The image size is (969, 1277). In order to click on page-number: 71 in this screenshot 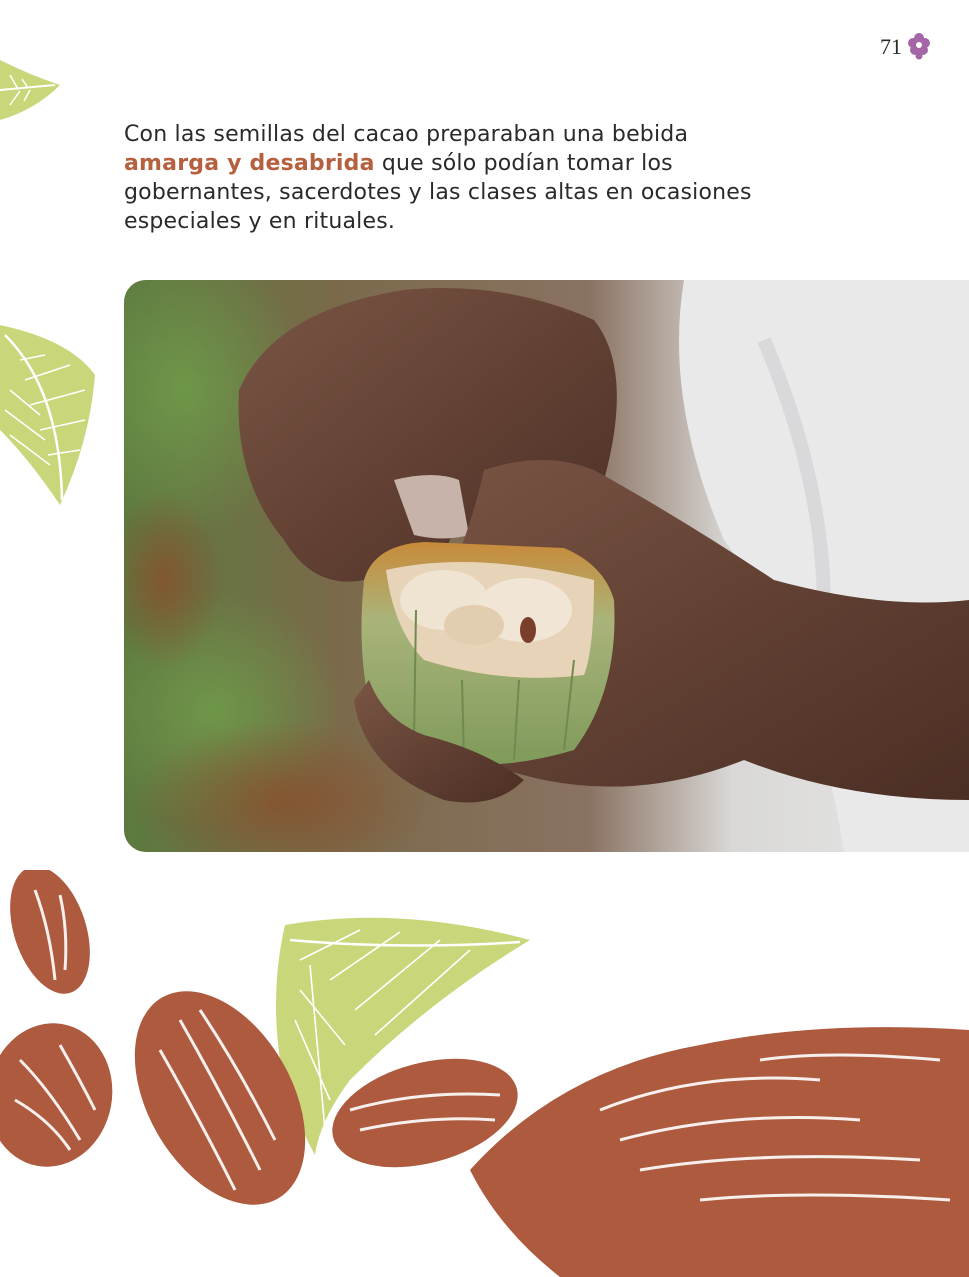, I will do `click(891, 46)`.